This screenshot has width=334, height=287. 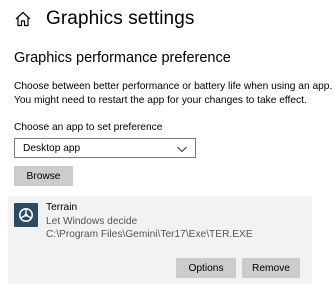 What do you see at coordinates (271, 268) in the screenshot?
I see `remove-button: Remove` at bounding box center [271, 268].